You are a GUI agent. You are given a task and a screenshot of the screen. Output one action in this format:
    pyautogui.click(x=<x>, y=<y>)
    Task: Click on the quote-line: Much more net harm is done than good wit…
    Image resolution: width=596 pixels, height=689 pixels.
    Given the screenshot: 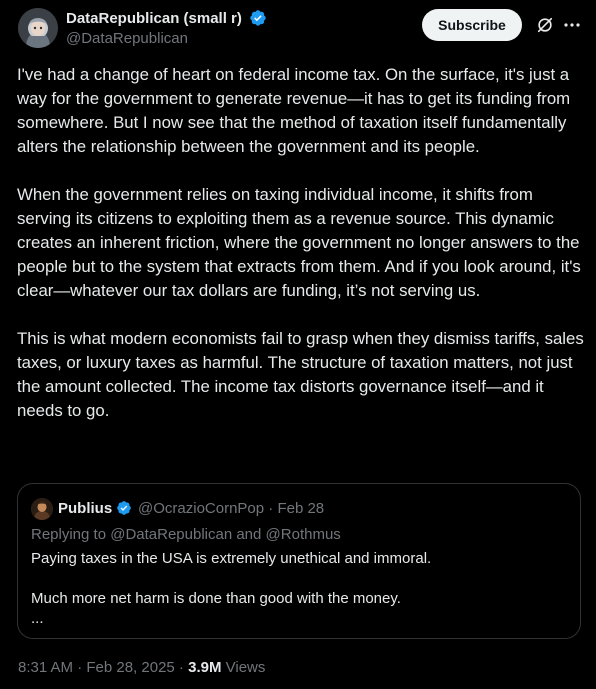 What is the action you would take?
    pyautogui.click(x=216, y=598)
    